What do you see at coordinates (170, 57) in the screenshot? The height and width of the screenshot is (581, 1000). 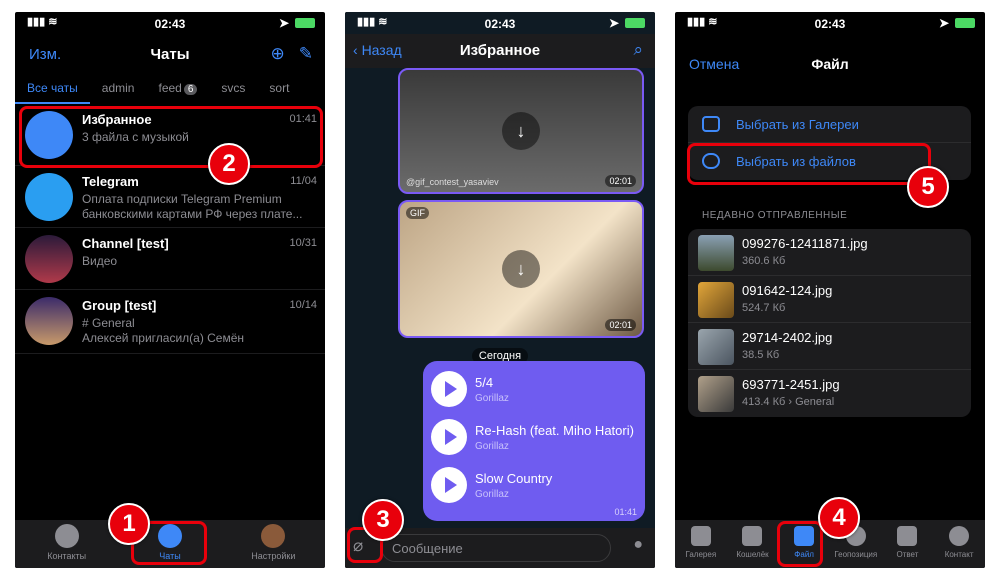 I see `header: Изм. Чаты ⊕ ✎` at bounding box center [170, 57].